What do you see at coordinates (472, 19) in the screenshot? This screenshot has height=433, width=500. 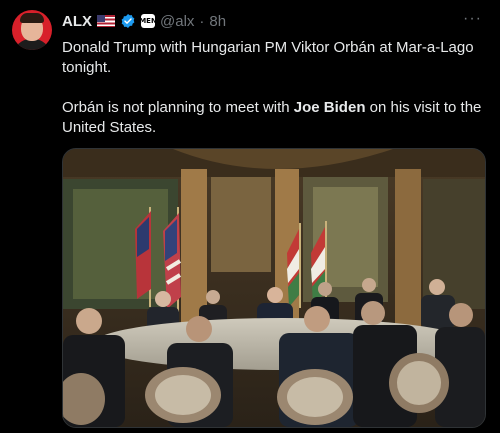 I see `more-options-icon: ···` at bounding box center [472, 19].